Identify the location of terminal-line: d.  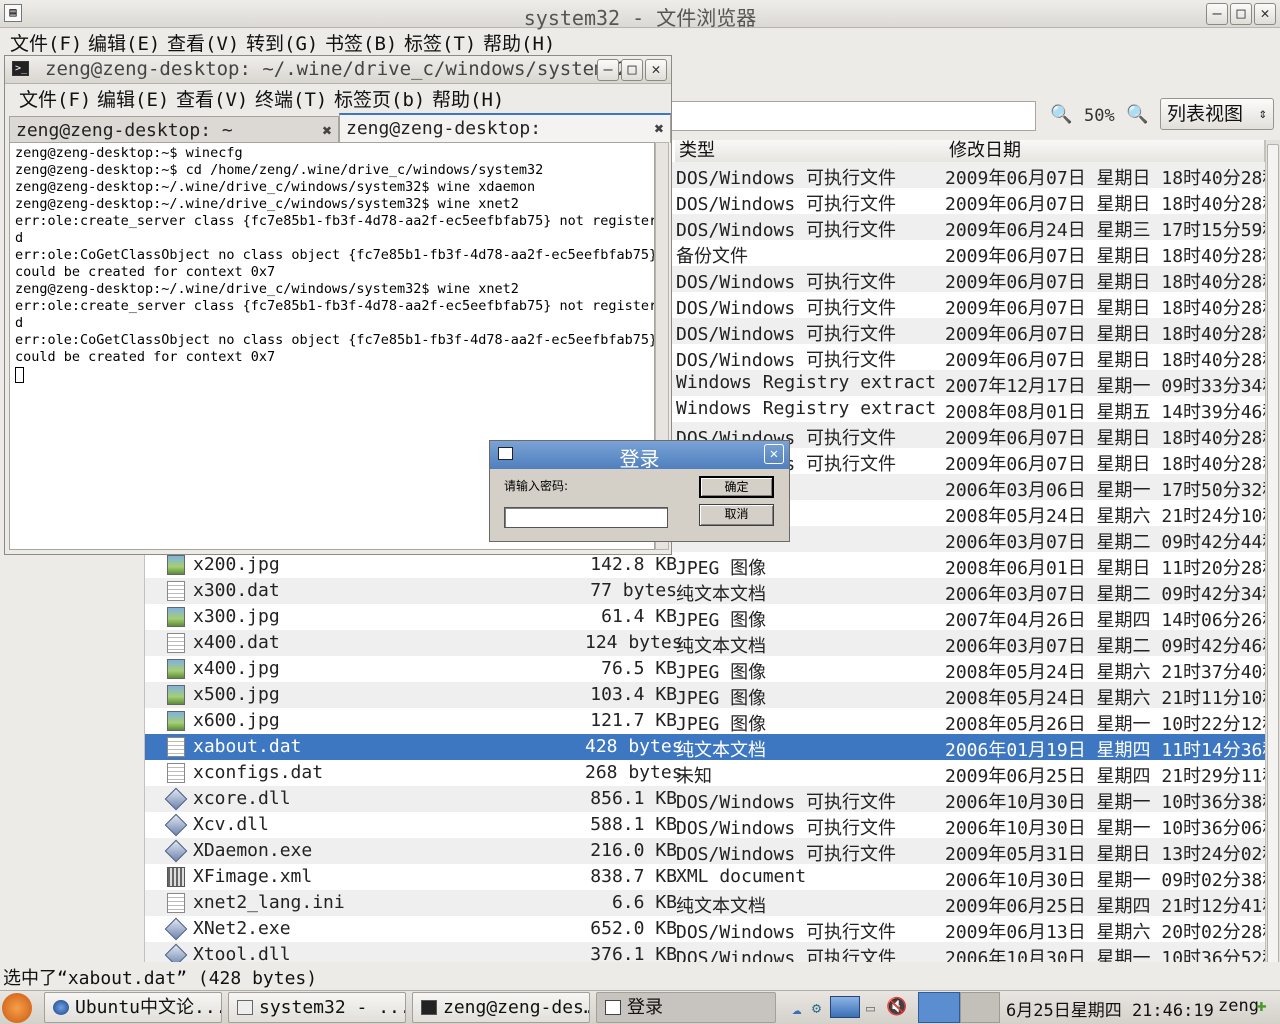
(19, 238).